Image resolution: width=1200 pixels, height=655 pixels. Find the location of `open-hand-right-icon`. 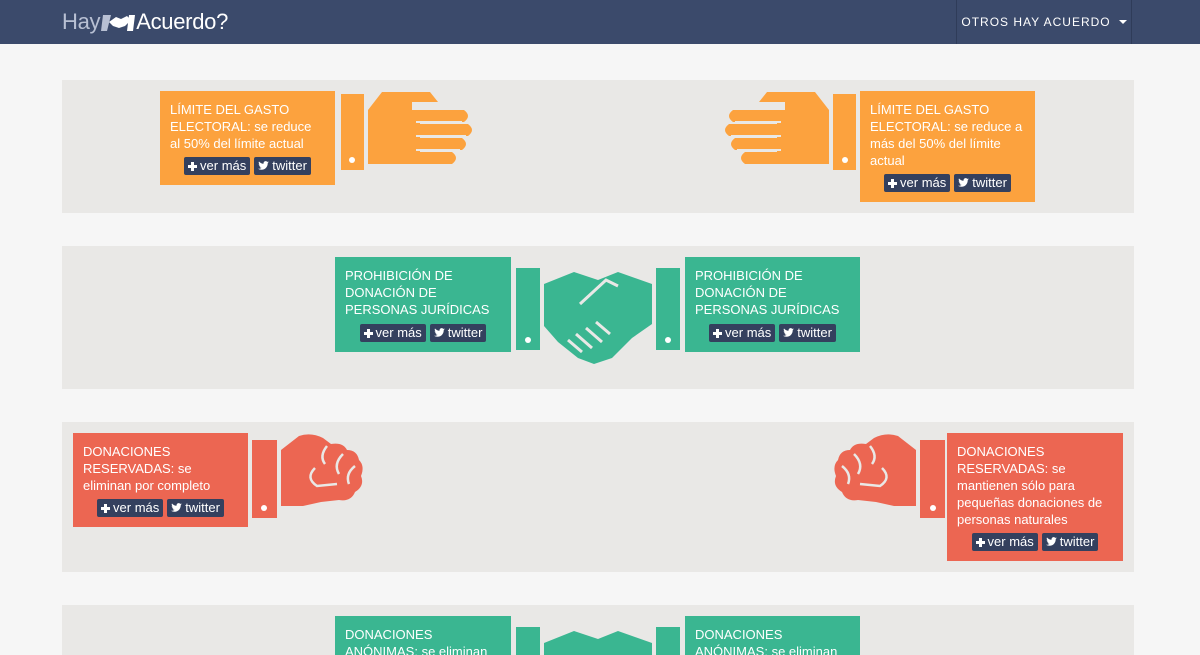

open-hand-right-icon is located at coordinates (406, 131).